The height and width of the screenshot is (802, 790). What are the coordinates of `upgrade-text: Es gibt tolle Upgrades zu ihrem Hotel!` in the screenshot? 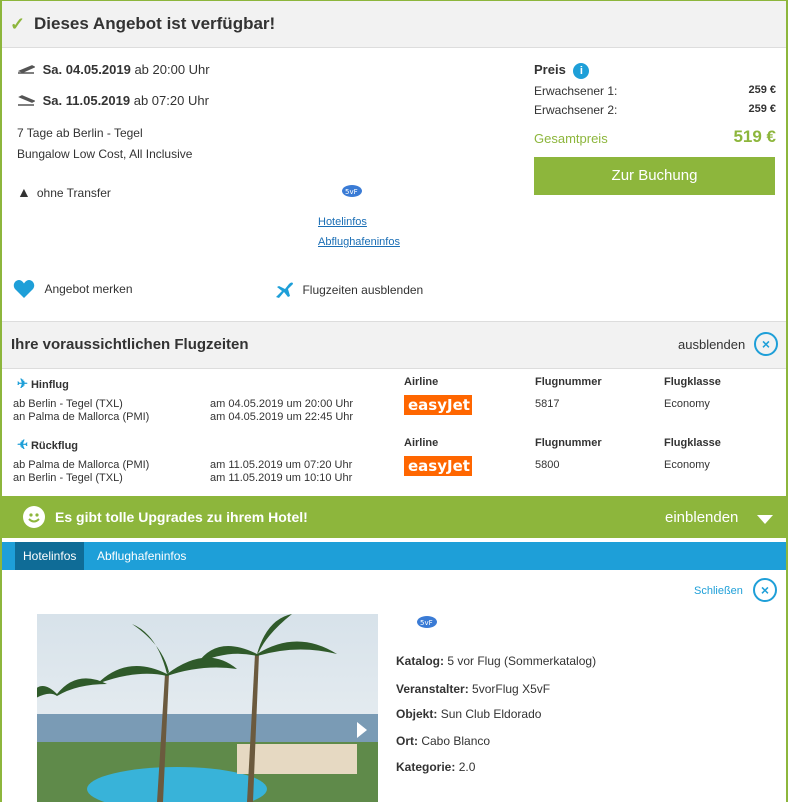 It's located at (181, 517).